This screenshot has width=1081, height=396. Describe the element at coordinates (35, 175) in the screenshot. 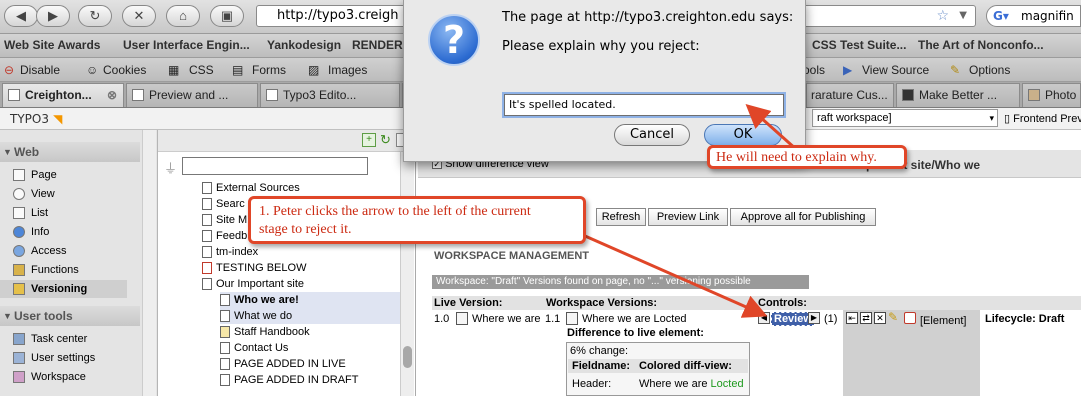

I see `module-page: Page` at that location.